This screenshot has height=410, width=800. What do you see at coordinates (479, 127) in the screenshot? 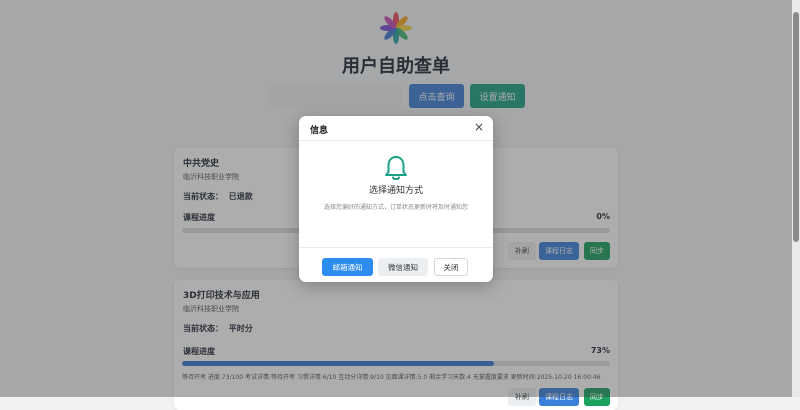
I see `close-icon: ×` at bounding box center [479, 127].